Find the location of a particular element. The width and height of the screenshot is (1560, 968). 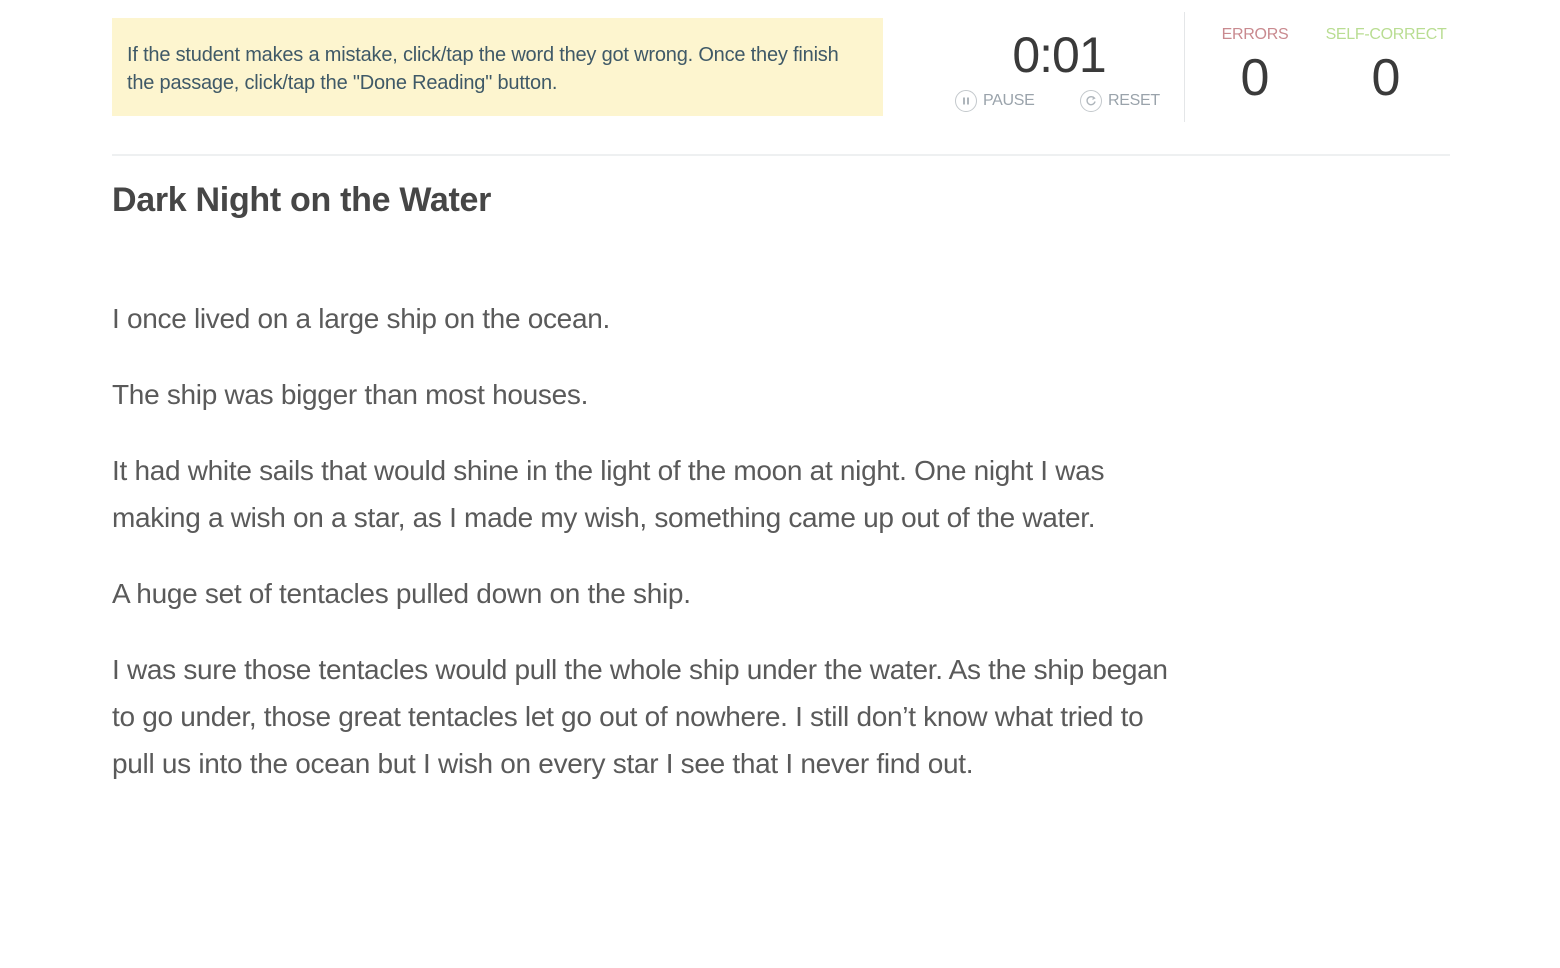

passage-paragraph: The ship was bigger than most houses. is located at coordinates (649, 394).